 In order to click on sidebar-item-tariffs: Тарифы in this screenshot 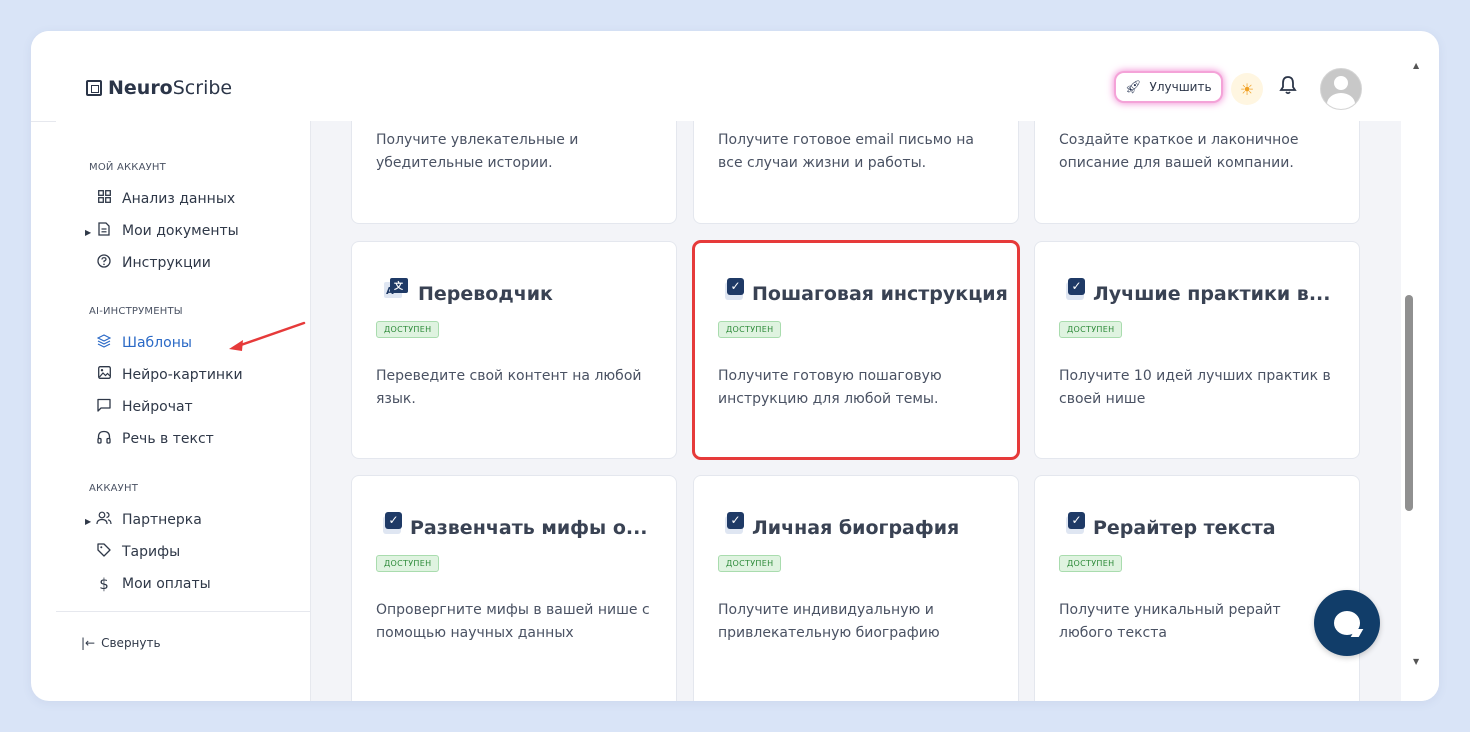, I will do `click(138, 552)`.